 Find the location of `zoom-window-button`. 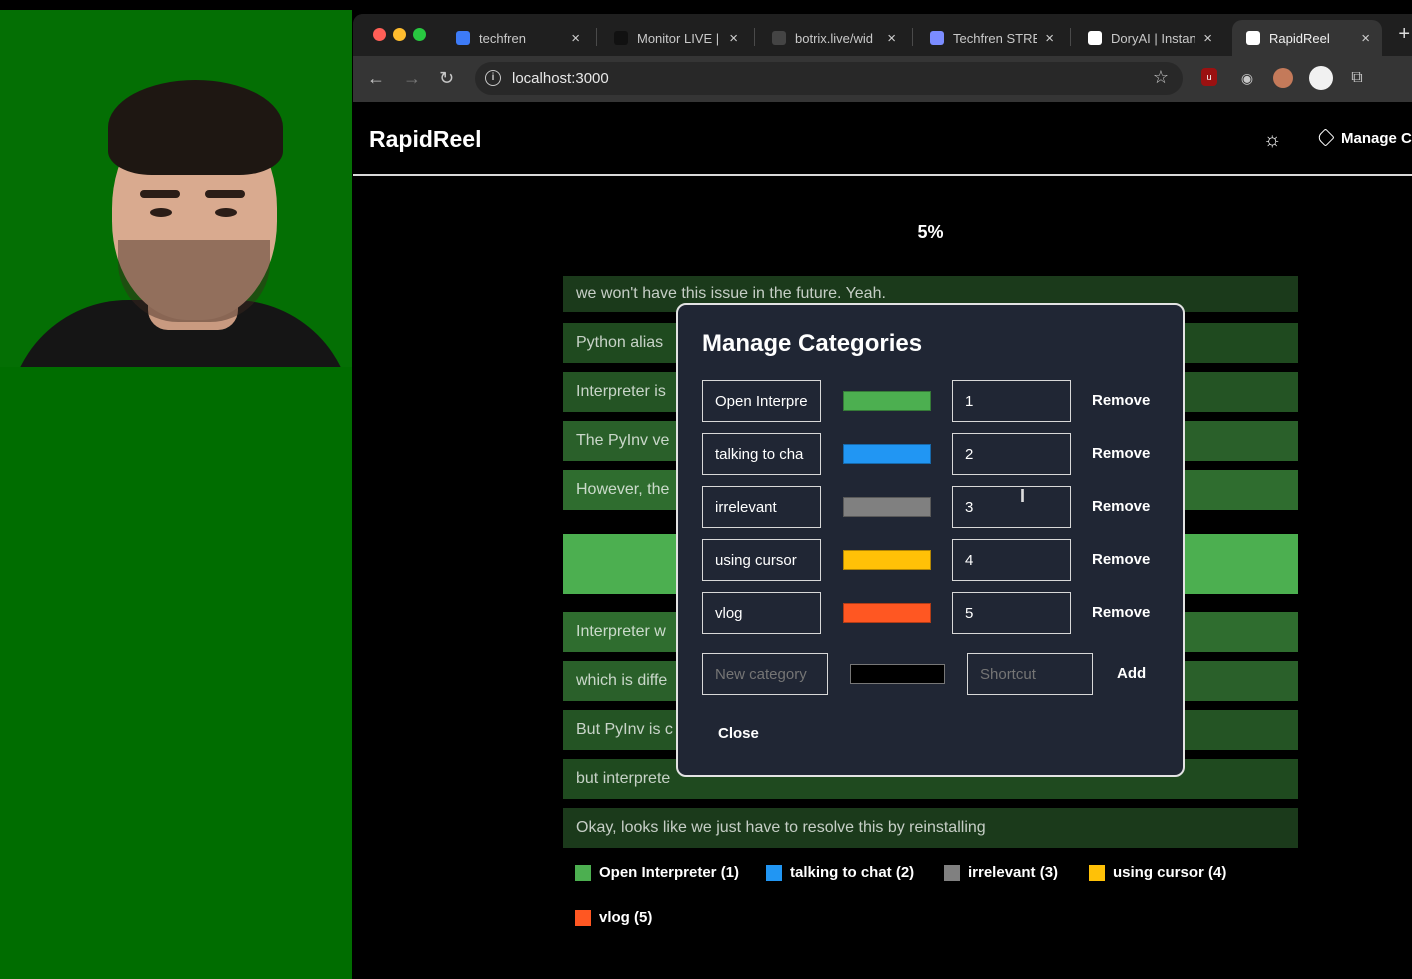

zoom-window-button is located at coordinates (419, 34).